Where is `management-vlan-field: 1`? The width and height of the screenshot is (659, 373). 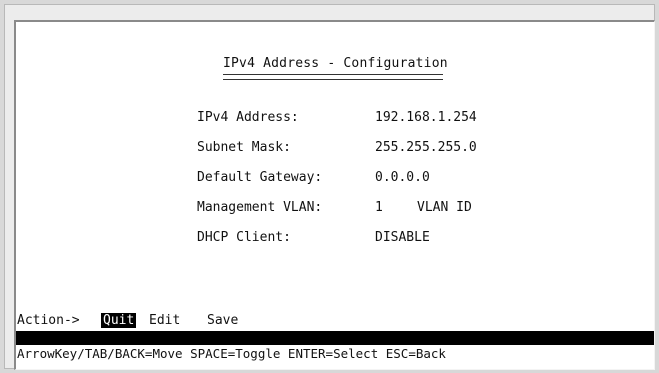 management-vlan-field: 1 is located at coordinates (379, 207).